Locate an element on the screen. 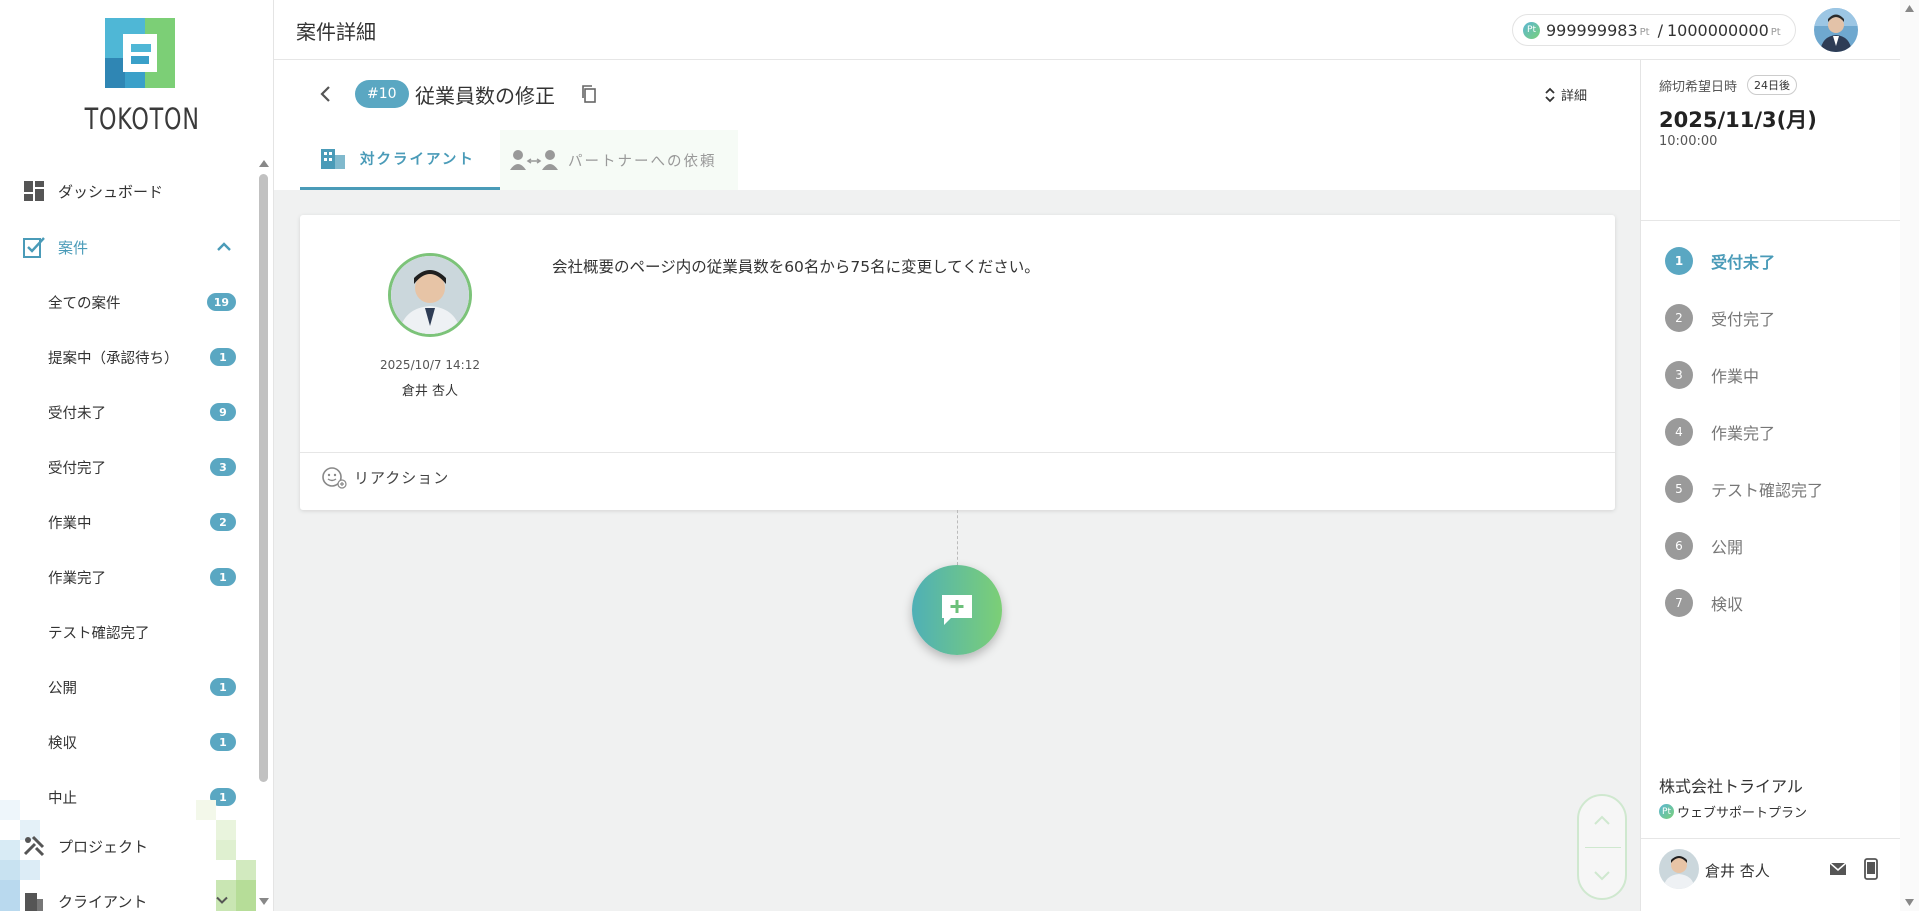 Image resolution: width=1919 pixels, height=911 pixels. sidebar-item-not-received: 受付未了 9 is located at coordinates (142, 412).